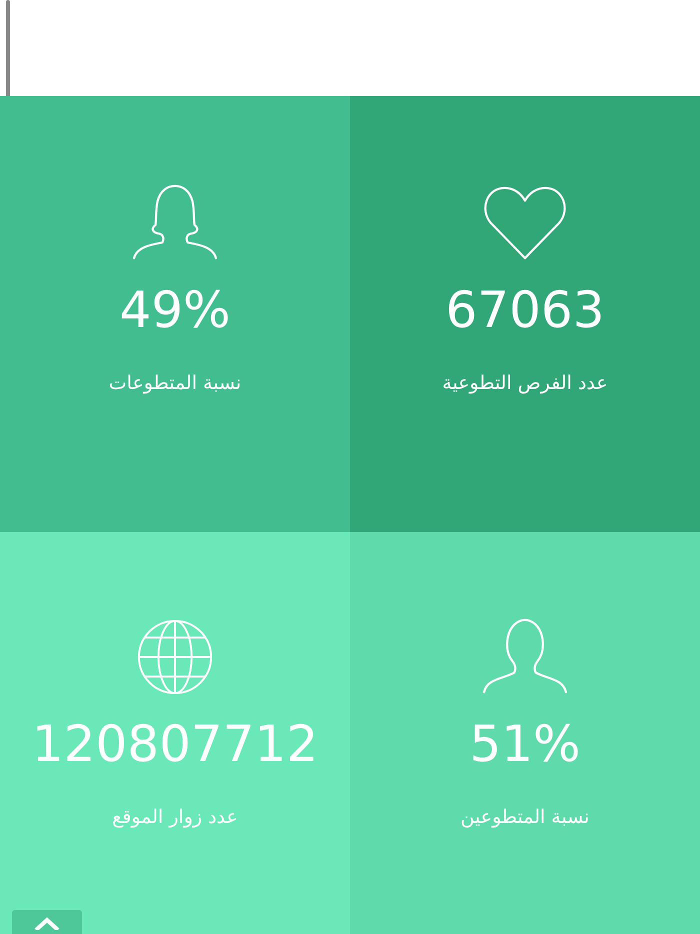 Image resolution: width=700 pixels, height=934 pixels. I want to click on stat-label: عدد زوار الموقع, so click(175, 817).